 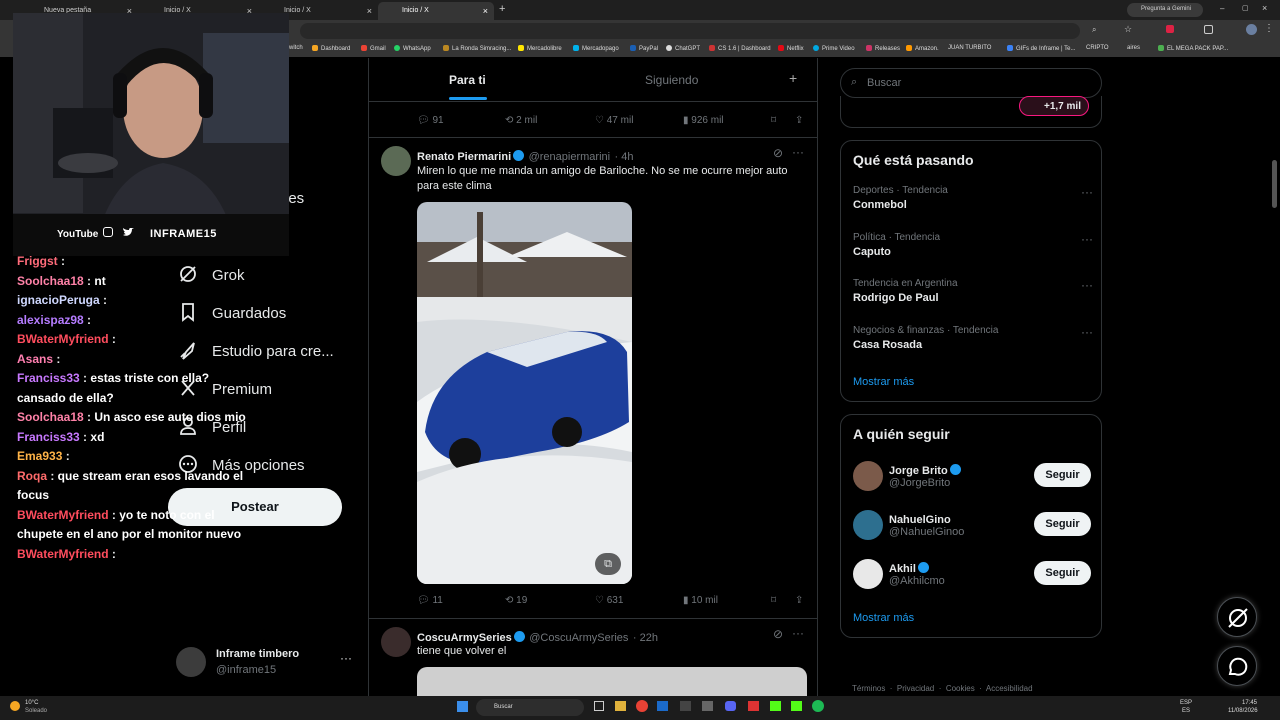 What do you see at coordinates (1186, 703) in the screenshot?
I see `lang-indicator: ESP` at bounding box center [1186, 703].